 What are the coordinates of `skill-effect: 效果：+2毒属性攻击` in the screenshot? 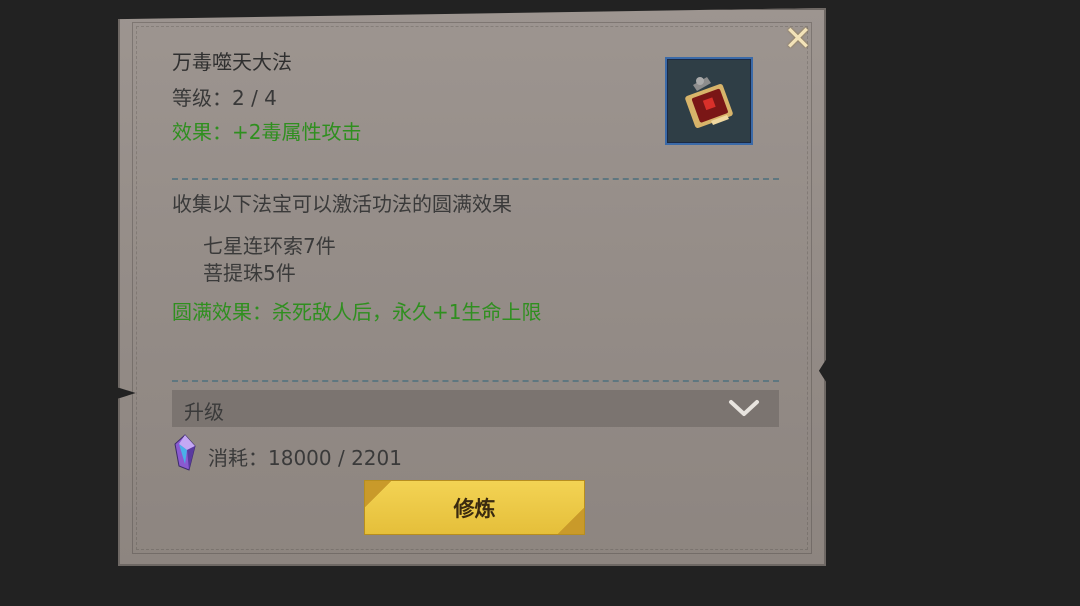 It's located at (267, 132).